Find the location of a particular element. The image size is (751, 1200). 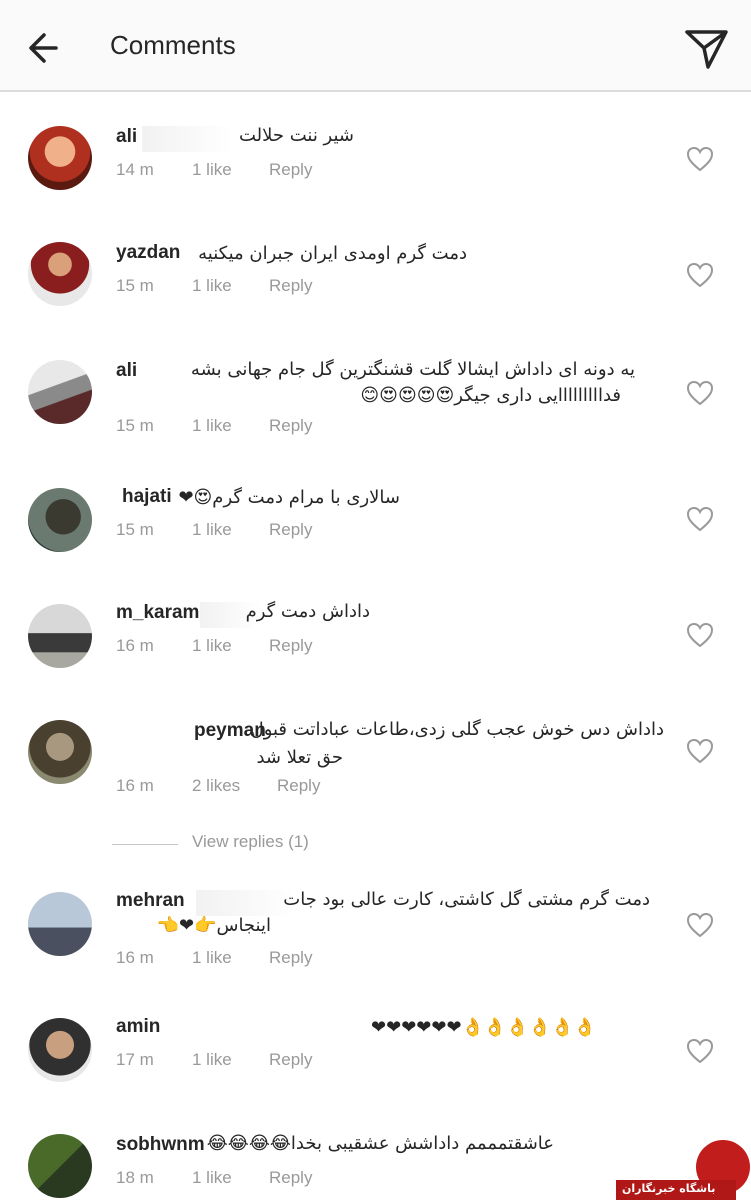

comment-text: سالاری با مرام دمت گرم😍❤ is located at coordinates (289, 497).